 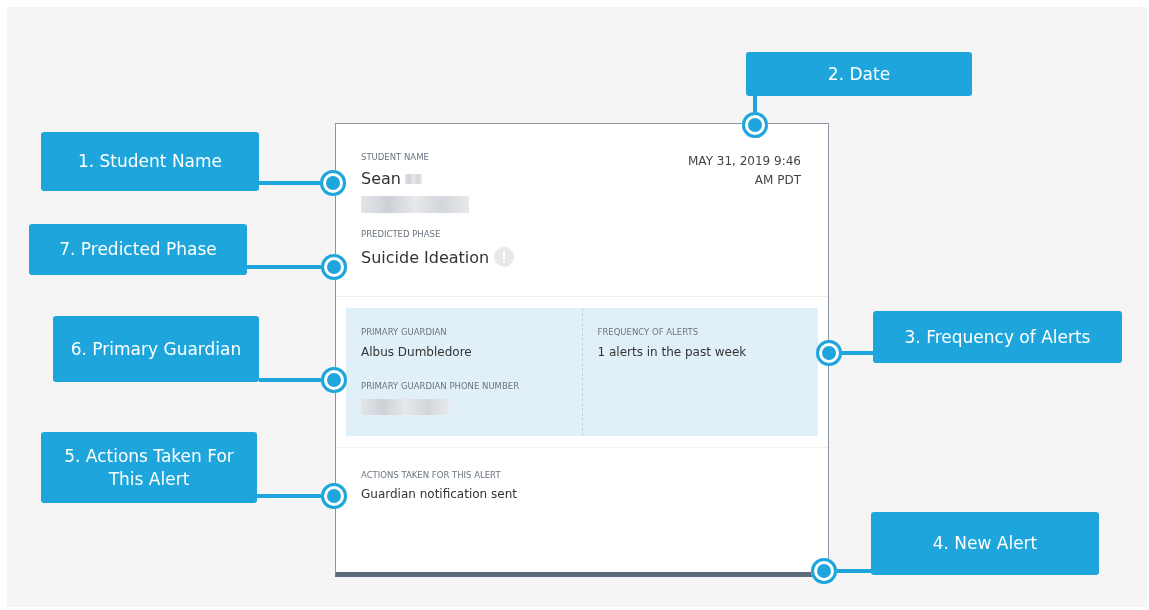 What do you see at coordinates (395, 157) in the screenshot?
I see `field-label: STUDENT NAME` at bounding box center [395, 157].